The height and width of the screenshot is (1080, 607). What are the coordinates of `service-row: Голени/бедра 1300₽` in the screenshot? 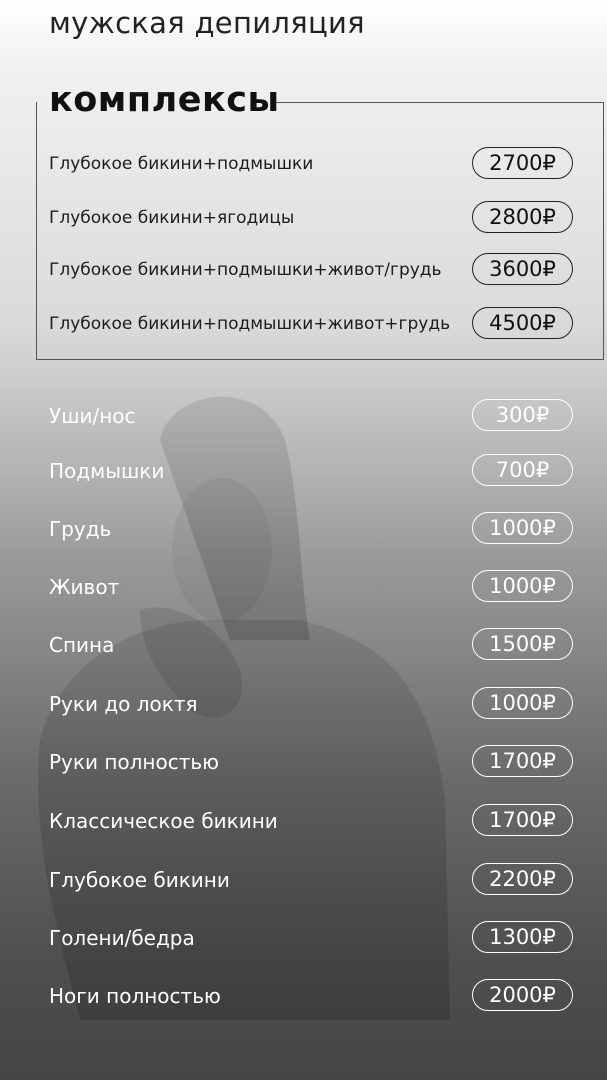 It's located at (303, 938).